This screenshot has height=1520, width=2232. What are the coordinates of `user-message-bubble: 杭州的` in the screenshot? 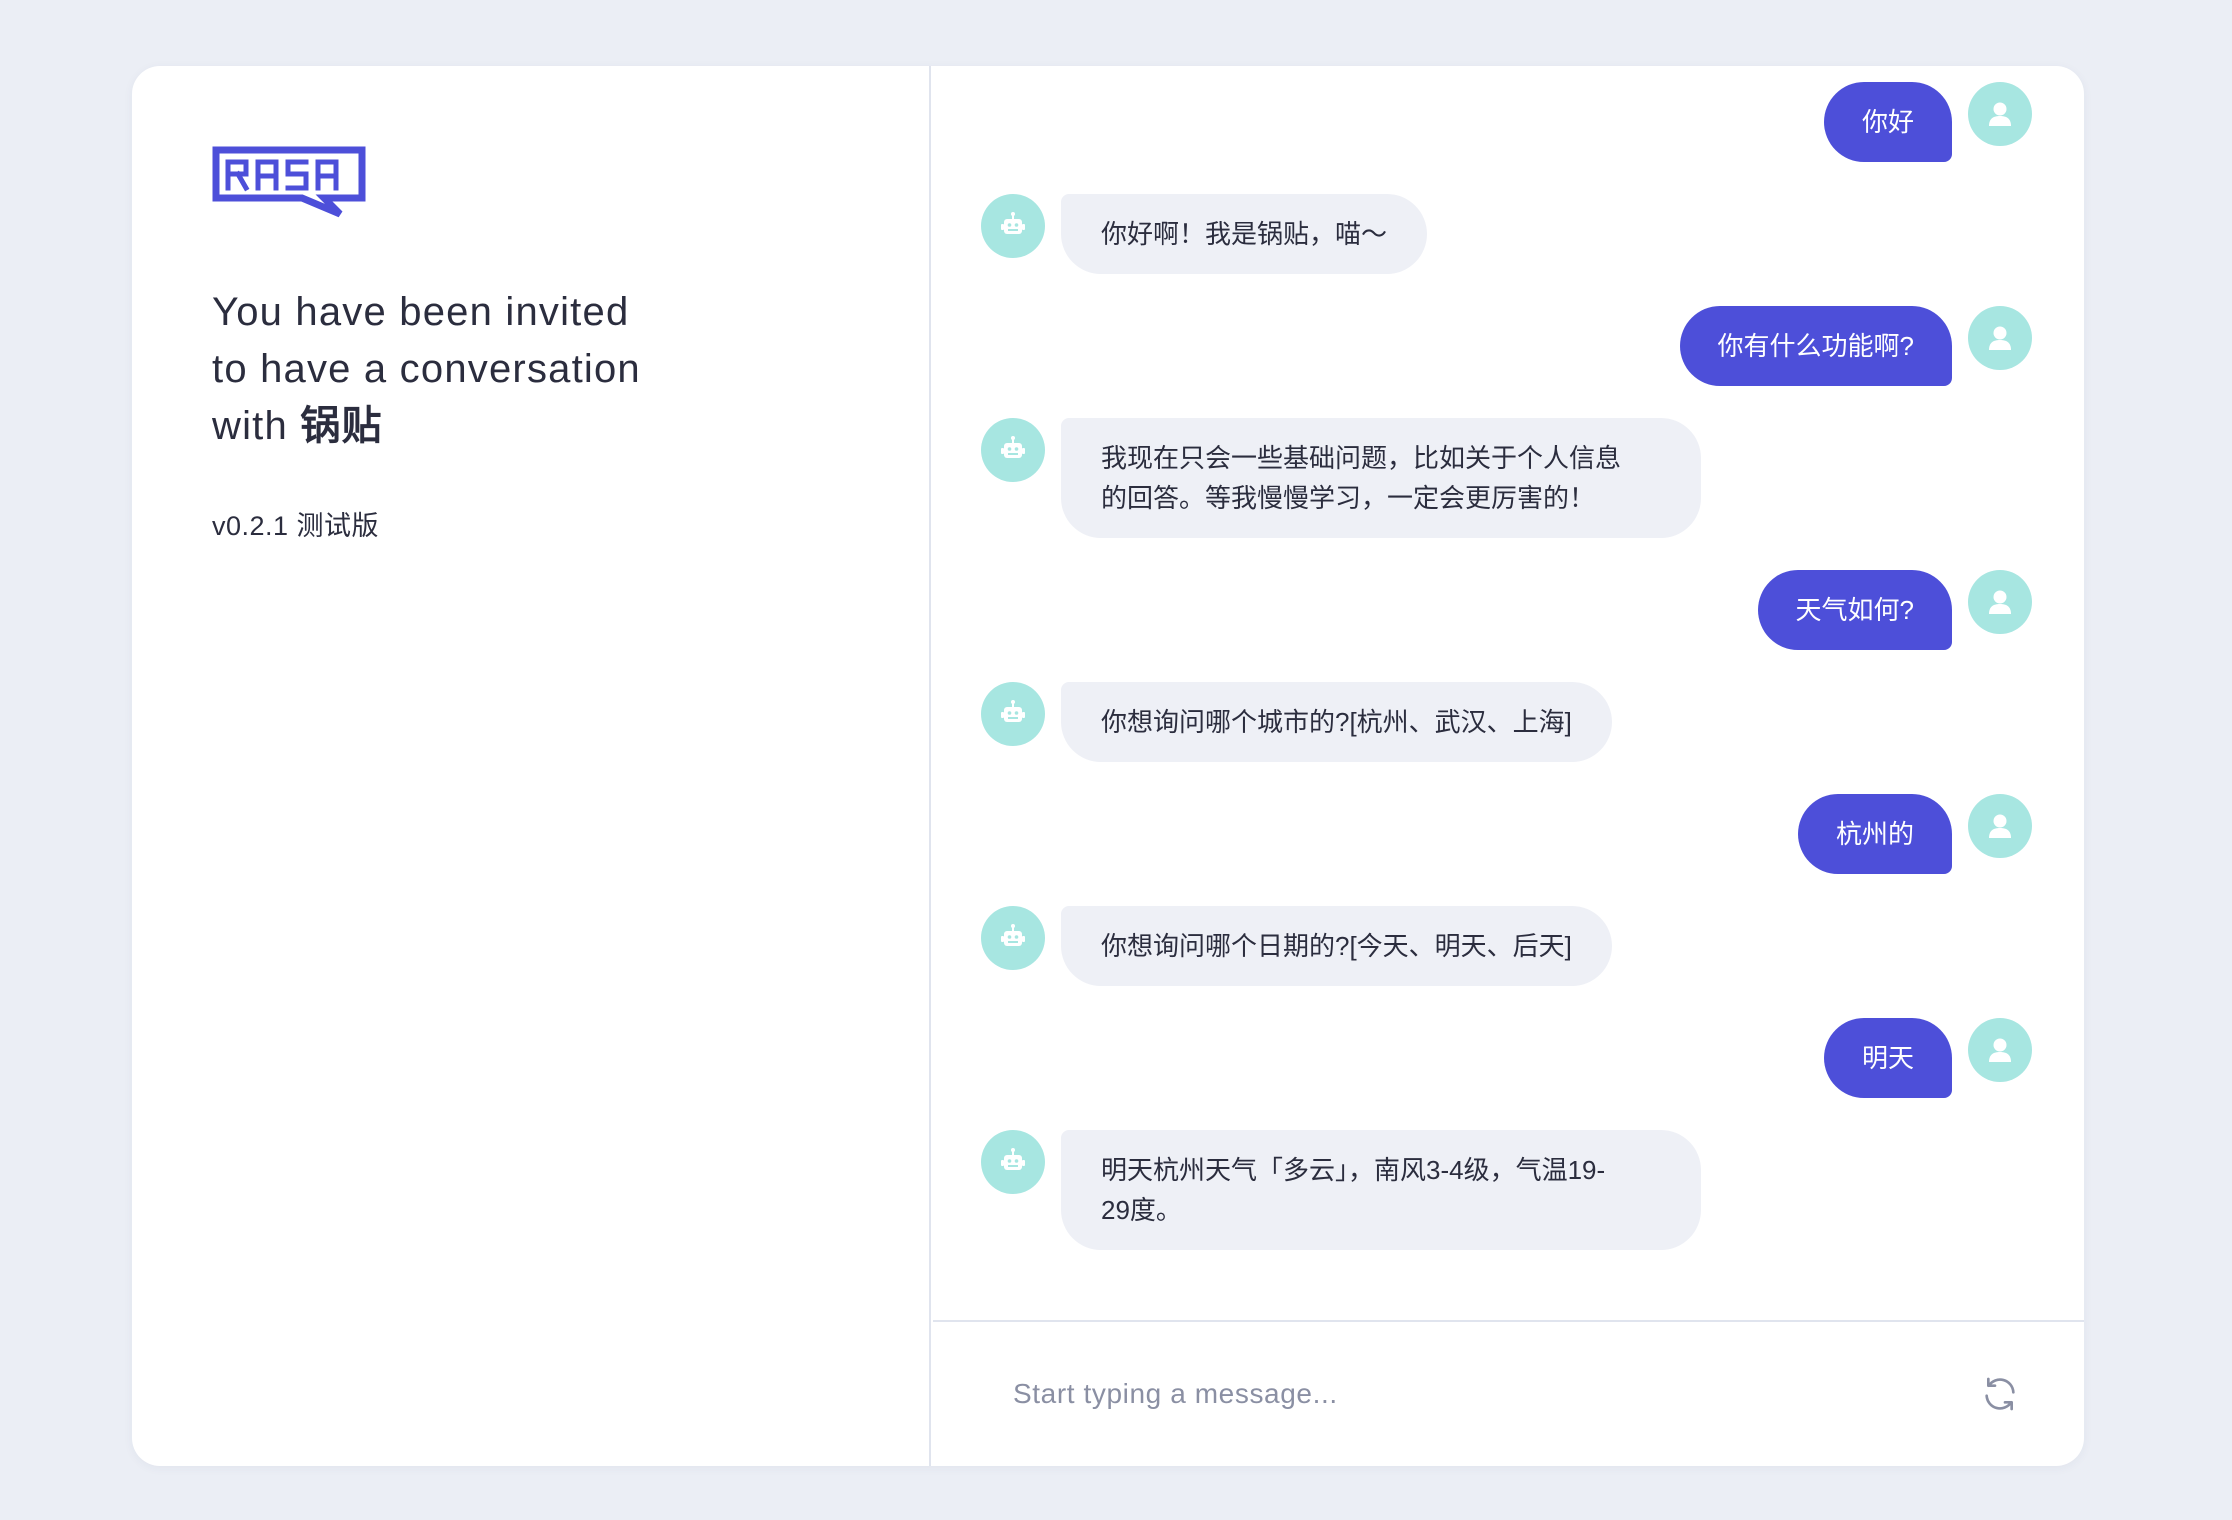 It's located at (1874, 834).